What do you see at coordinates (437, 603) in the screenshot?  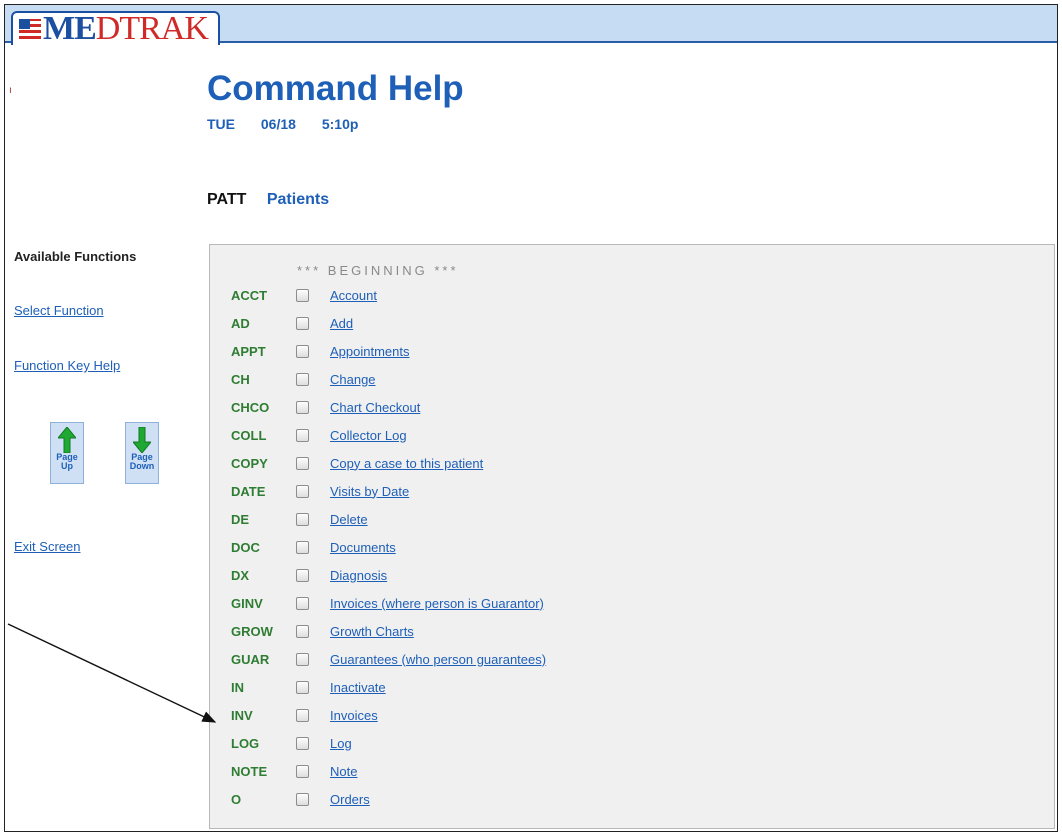 I see `function-link: Invoices (where person is Guarantor)` at bounding box center [437, 603].